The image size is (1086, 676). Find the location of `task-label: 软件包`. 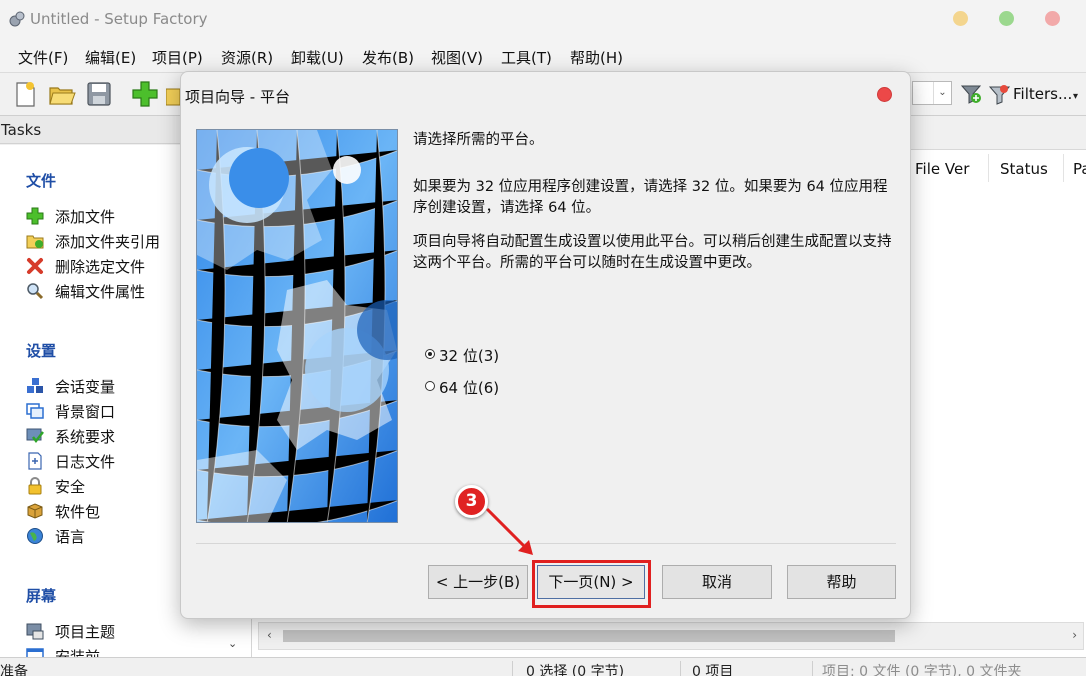

task-label: 软件包 is located at coordinates (78, 512).